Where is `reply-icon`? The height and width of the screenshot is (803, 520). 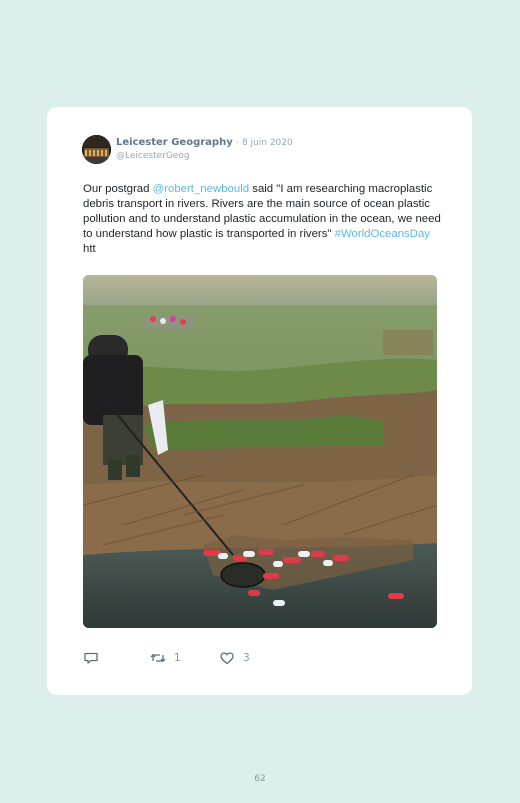 reply-icon is located at coordinates (91, 658).